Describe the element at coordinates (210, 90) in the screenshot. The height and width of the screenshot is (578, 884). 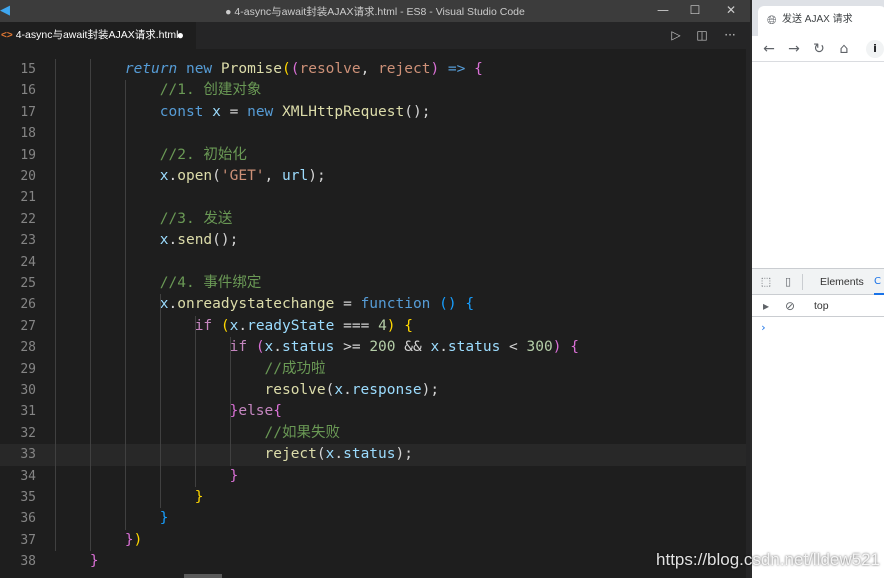
I see `code-text: //1. 创建对象` at that location.